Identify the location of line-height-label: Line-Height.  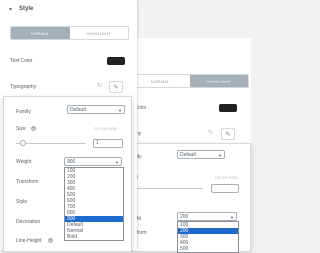
(29, 241).